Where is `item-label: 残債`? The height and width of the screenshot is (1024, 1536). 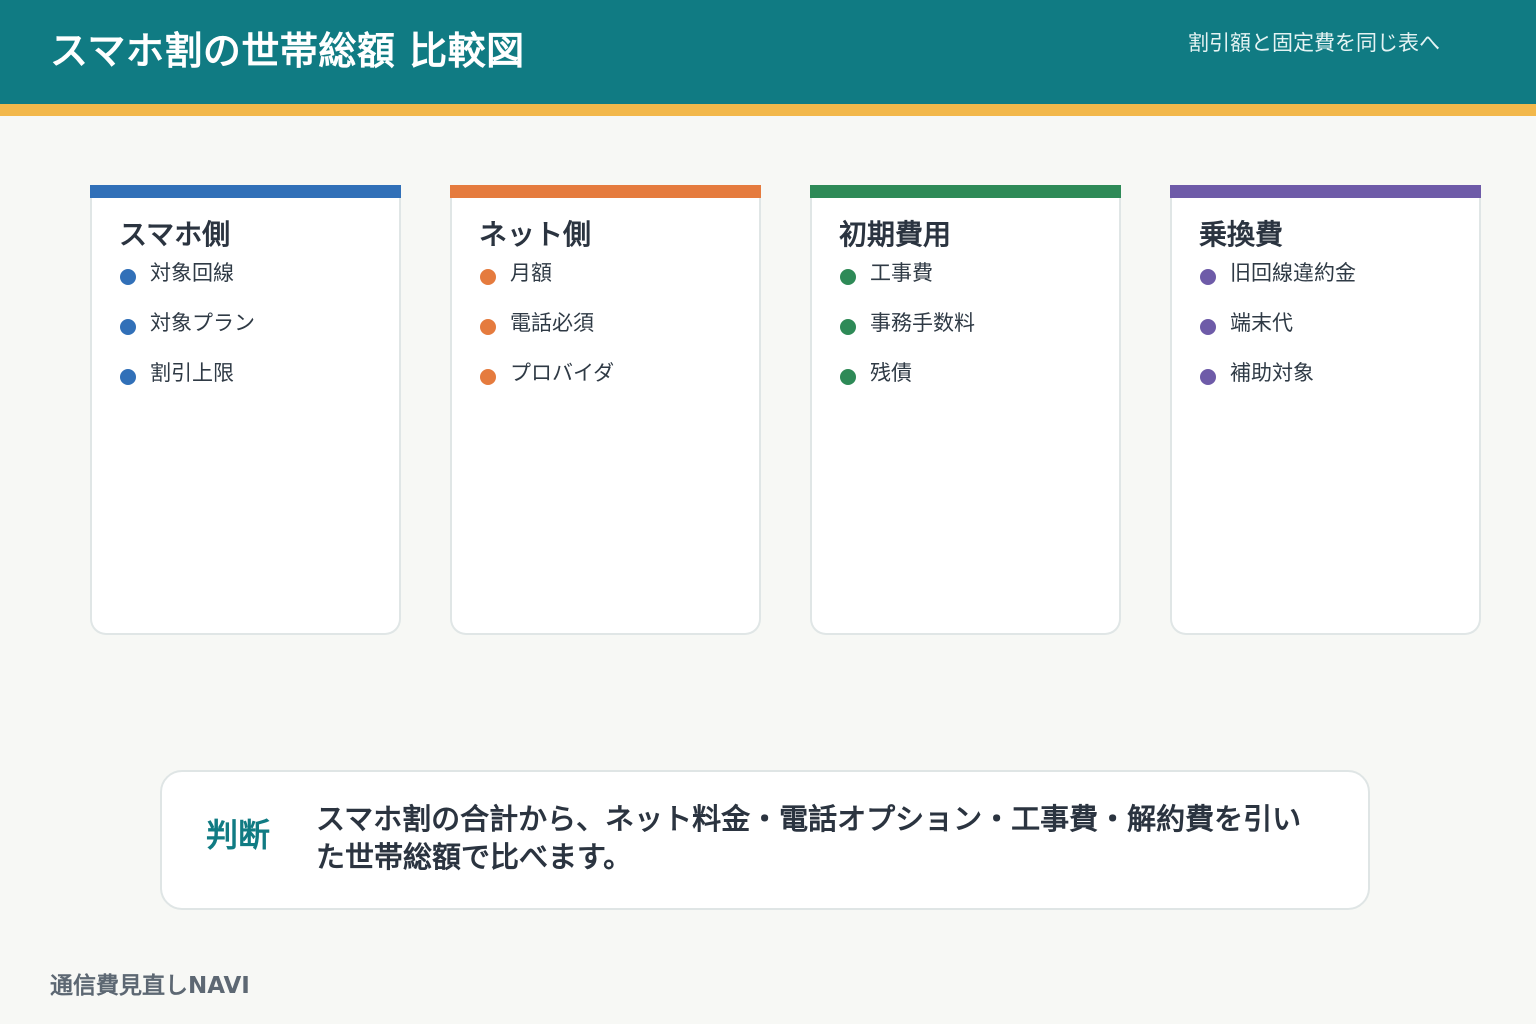
item-label: 残債 is located at coordinates (891, 373).